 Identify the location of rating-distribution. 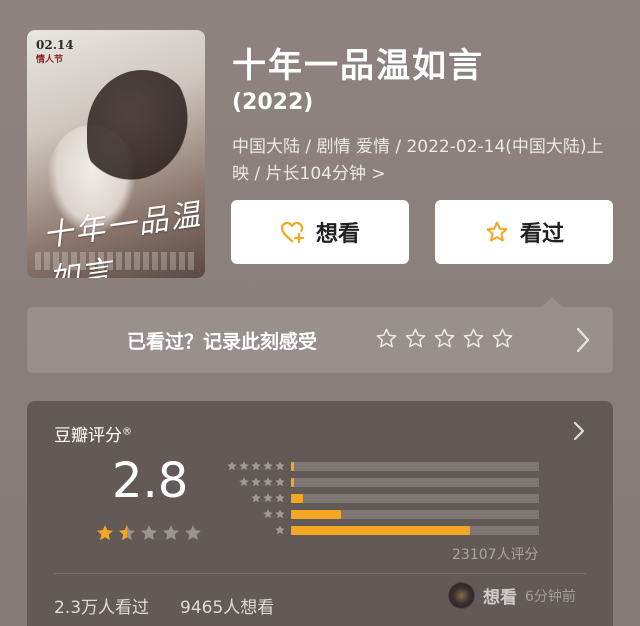
(381, 498).